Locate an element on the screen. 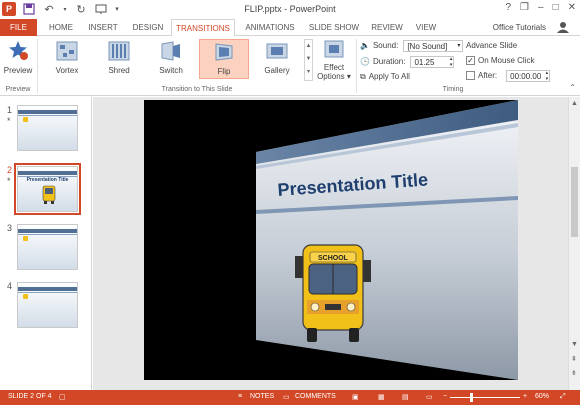 The width and height of the screenshot is (580, 405). tab-slide-show: SLIDE SHOW is located at coordinates (334, 27).